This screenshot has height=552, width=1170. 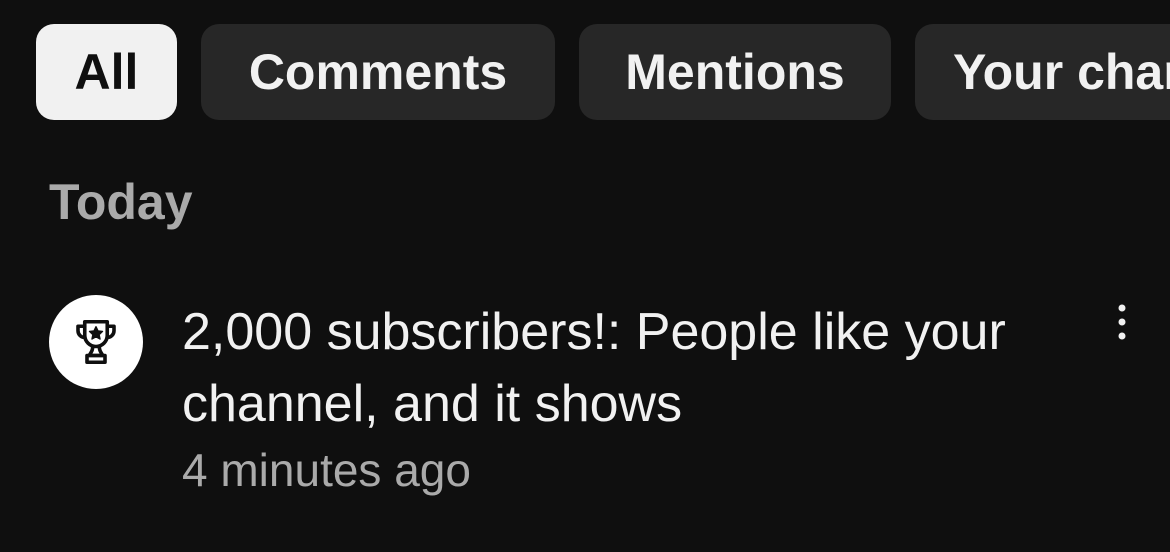 I want to click on chip-all: All, so click(x=106, y=72).